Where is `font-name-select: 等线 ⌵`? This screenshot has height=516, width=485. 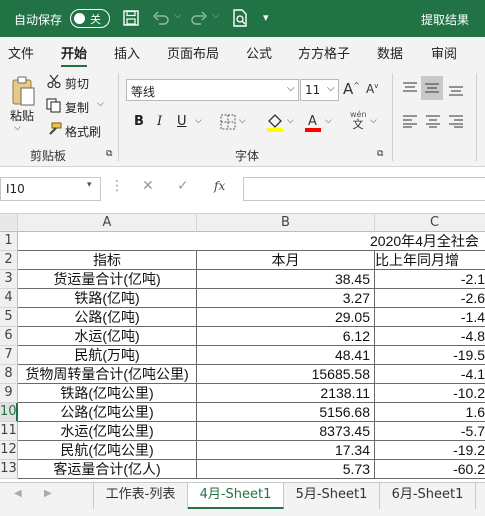 font-name-select: 等线 ⌵ is located at coordinates (212, 90).